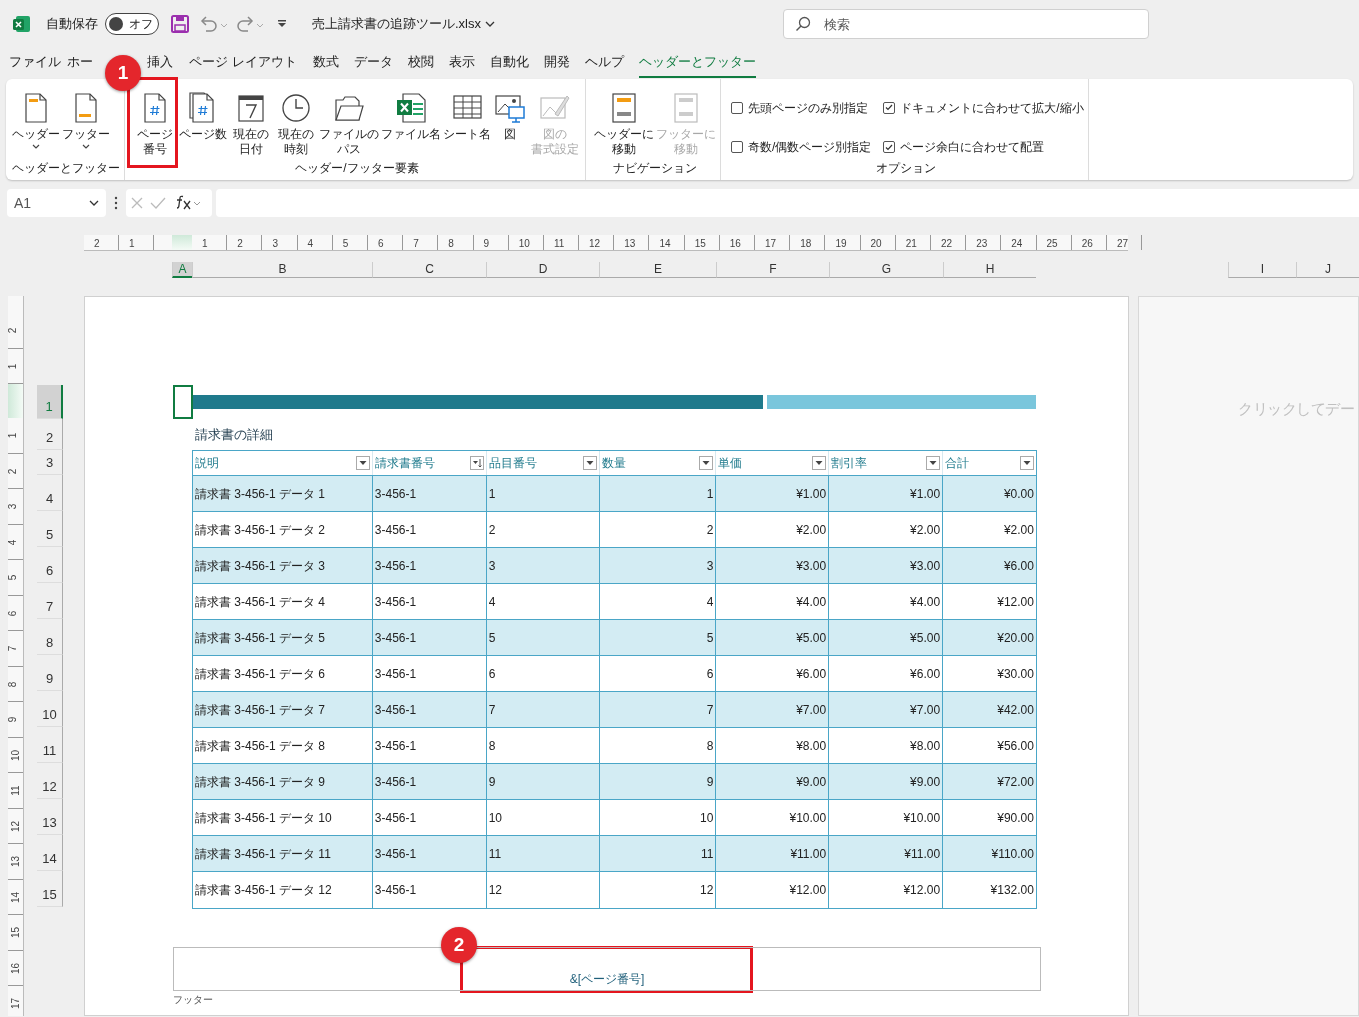 This screenshot has height=1017, width=1359. I want to click on menu-tab: 自動化, so click(509, 64).